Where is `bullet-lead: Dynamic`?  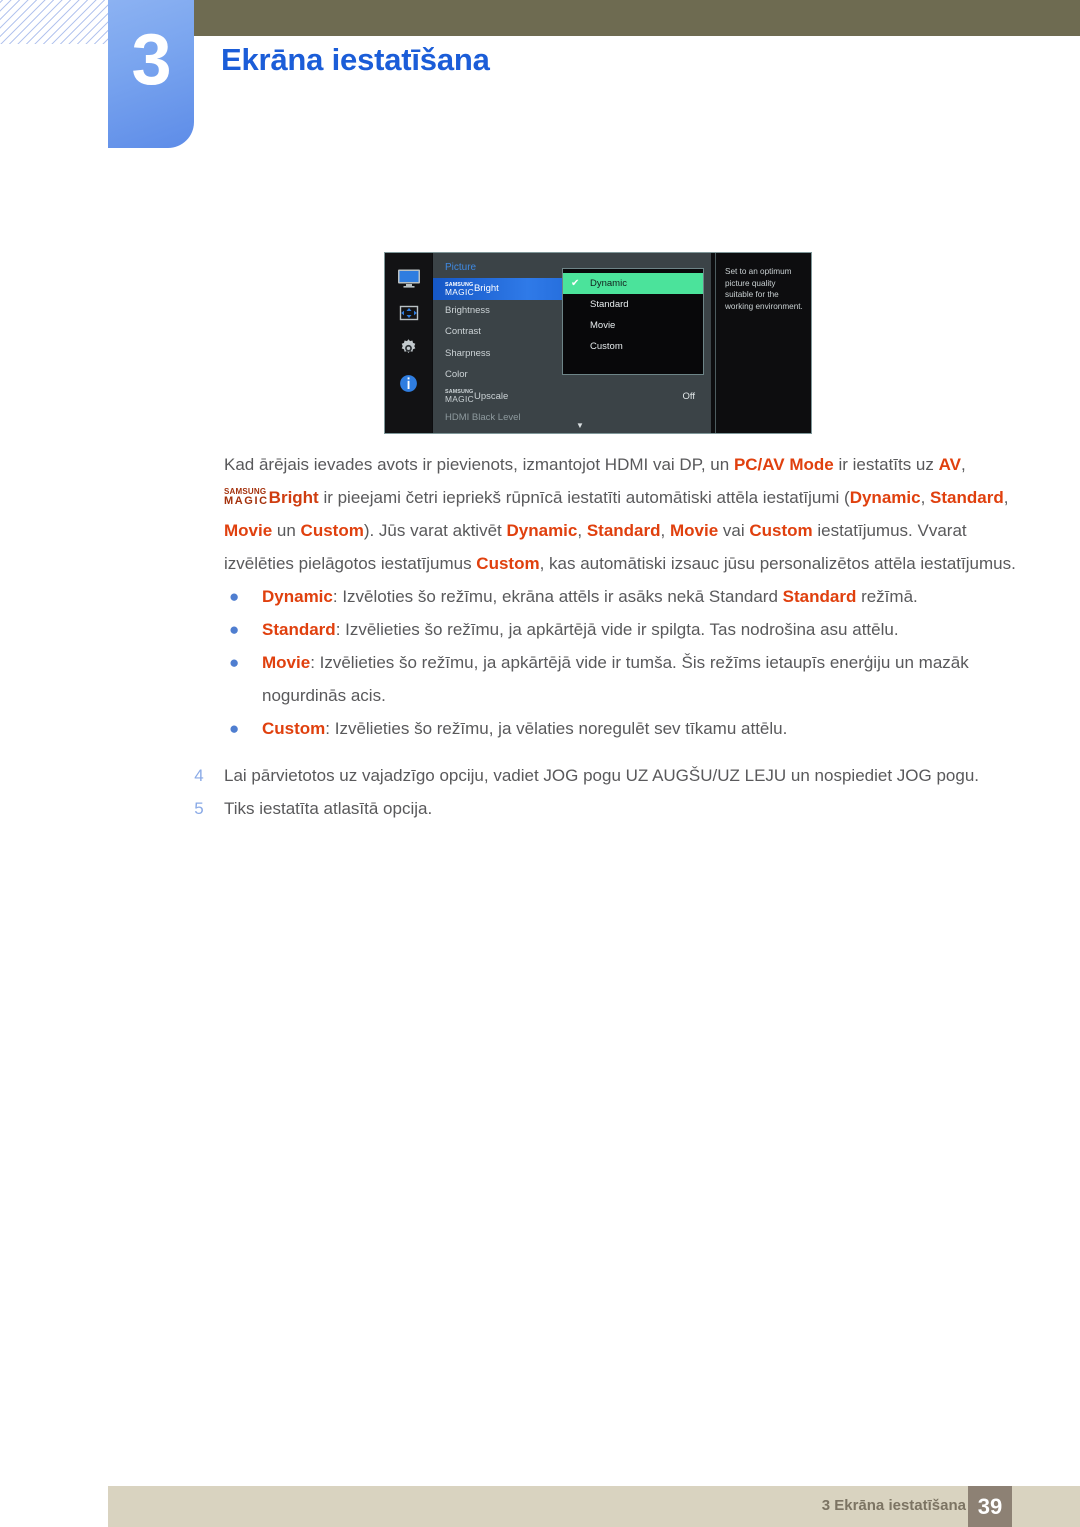 bullet-lead: Dynamic is located at coordinates (297, 596).